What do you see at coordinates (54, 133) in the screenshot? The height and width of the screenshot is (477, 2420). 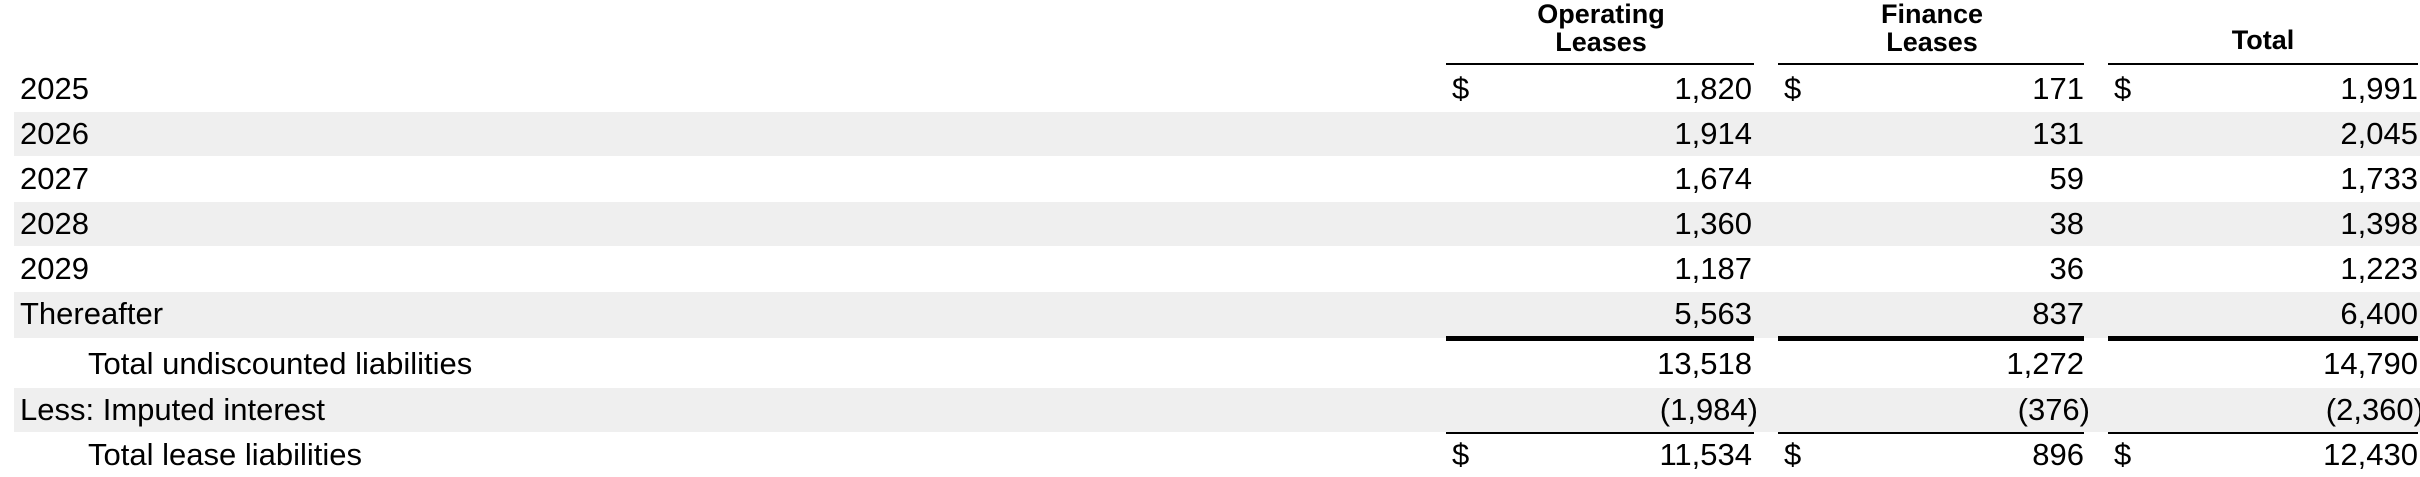 I see `row-label: 2026` at bounding box center [54, 133].